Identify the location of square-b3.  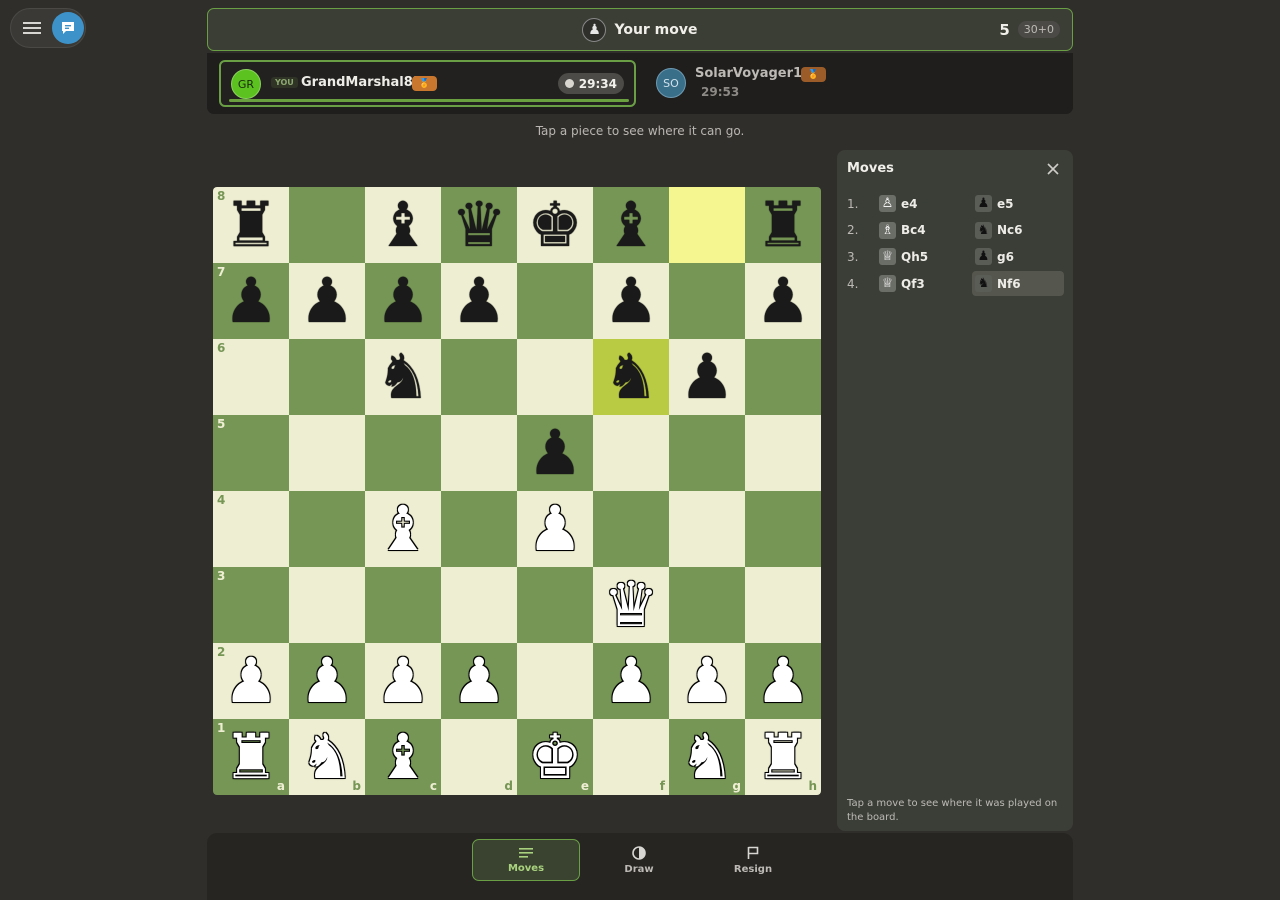
(327, 605).